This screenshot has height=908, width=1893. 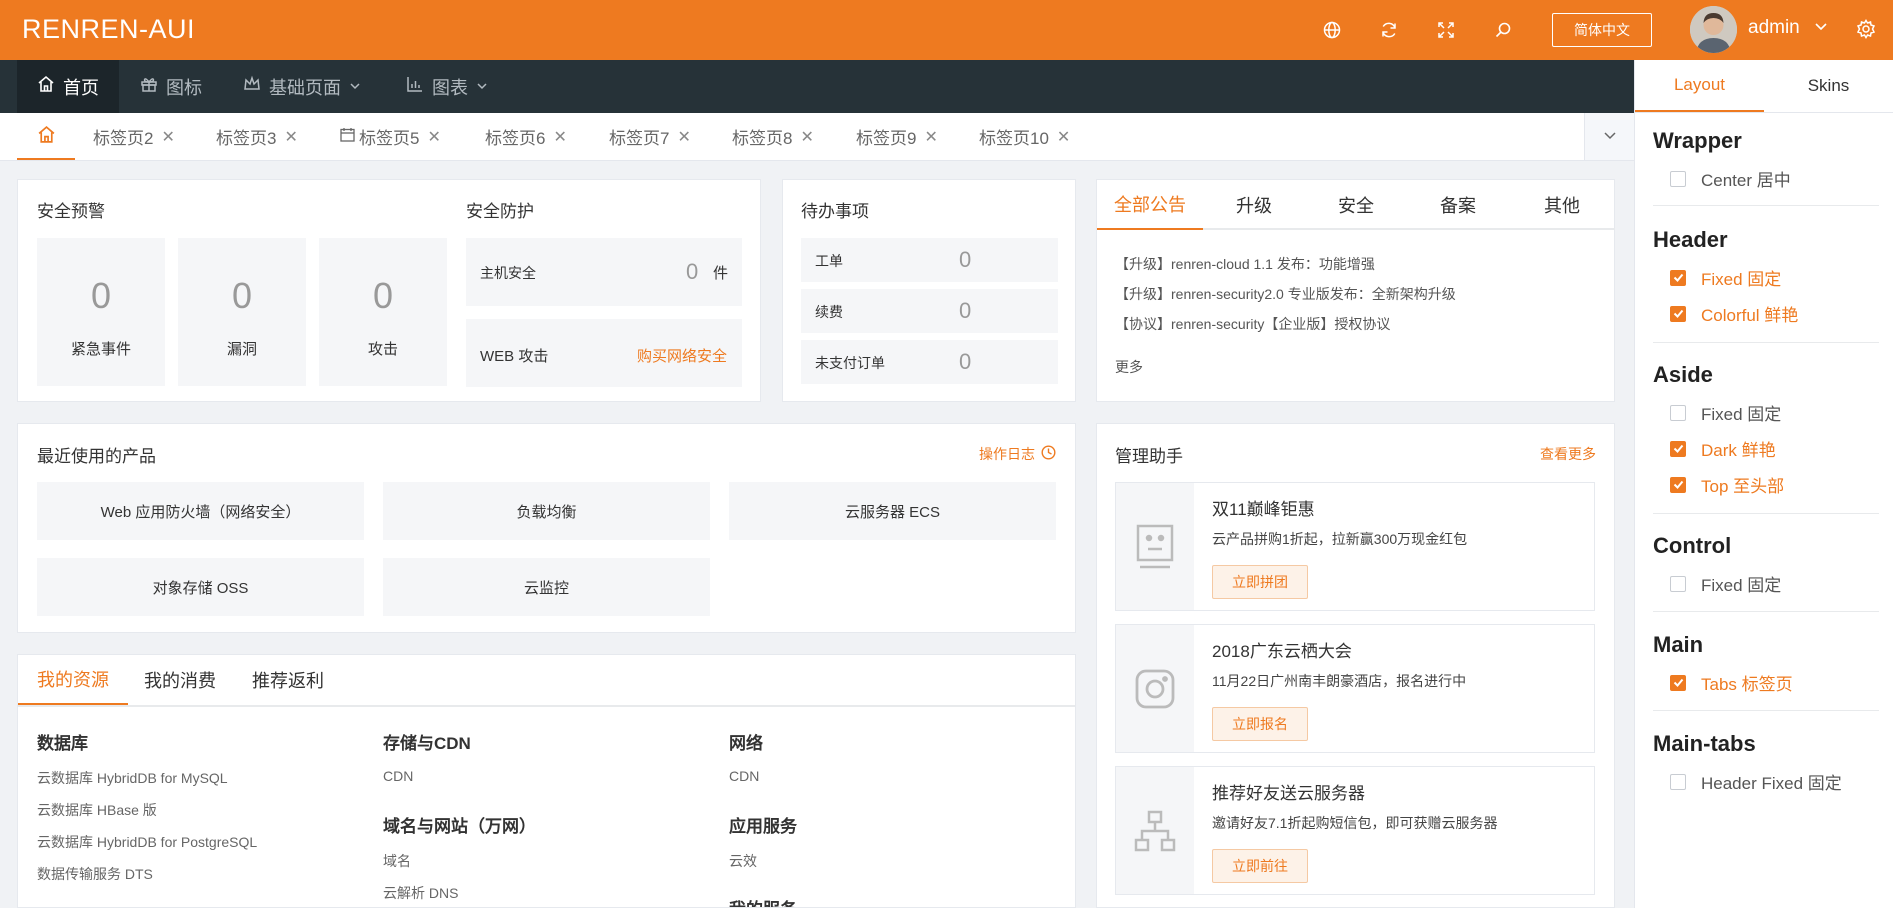 I want to click on resource-link: 数据传输服务 DTS, so click(x=95, y=874).